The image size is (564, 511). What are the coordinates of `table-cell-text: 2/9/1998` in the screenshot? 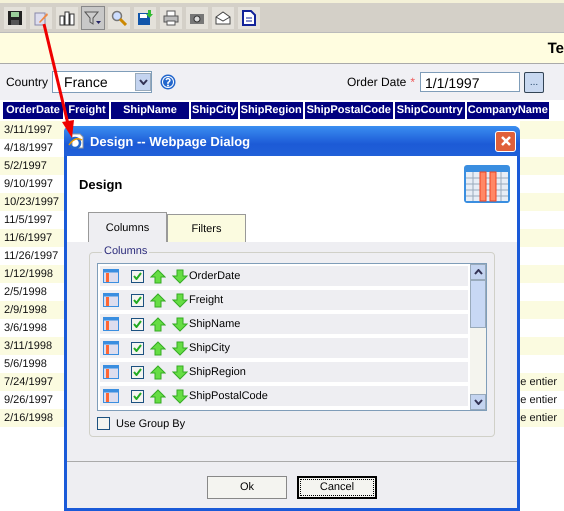 It's located at (25, 310).